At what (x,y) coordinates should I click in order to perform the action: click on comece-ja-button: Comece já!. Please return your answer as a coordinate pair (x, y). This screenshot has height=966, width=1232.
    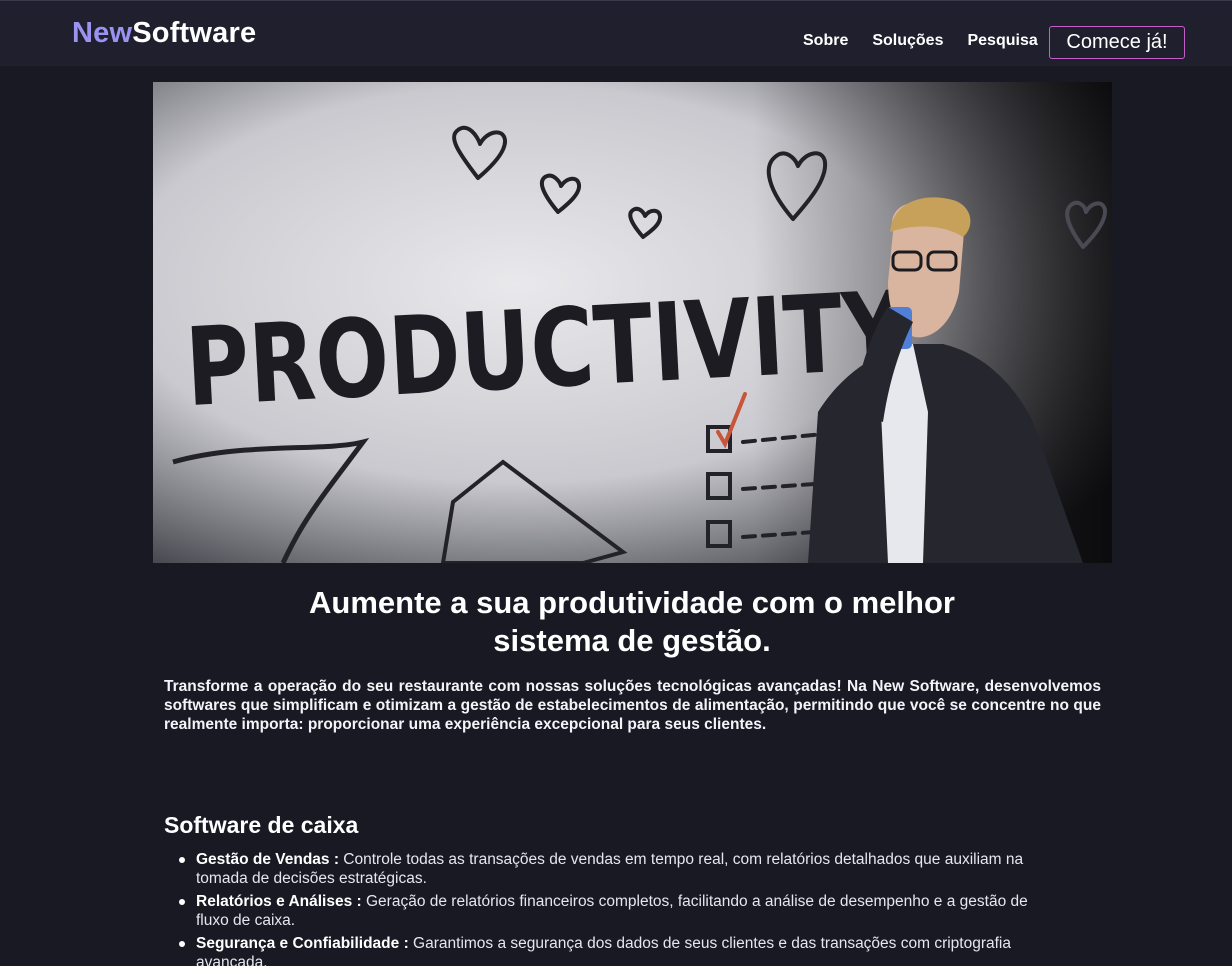
    Looking at the image, I should click on (1117, 42).